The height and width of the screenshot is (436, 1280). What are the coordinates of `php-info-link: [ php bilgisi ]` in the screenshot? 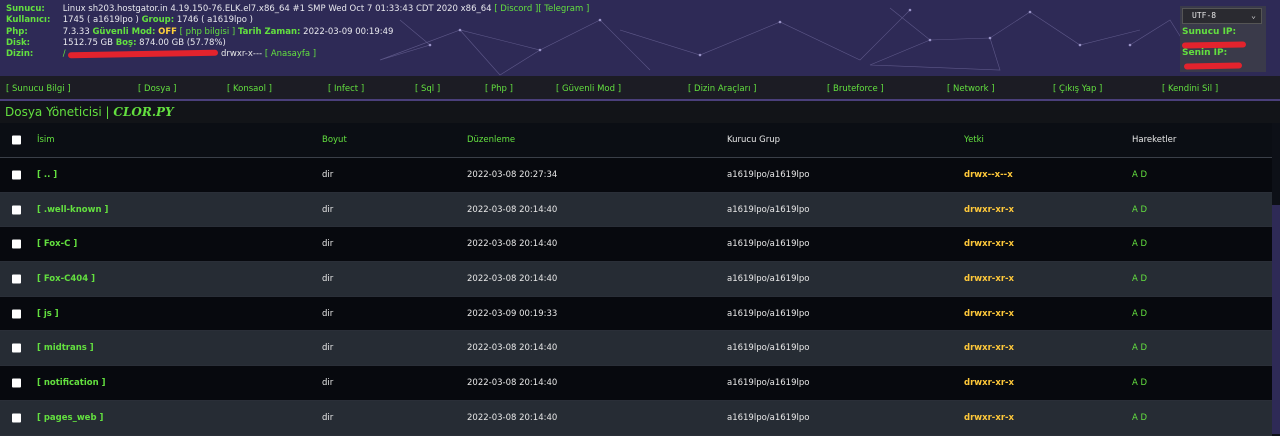 It's located at (208, 32).